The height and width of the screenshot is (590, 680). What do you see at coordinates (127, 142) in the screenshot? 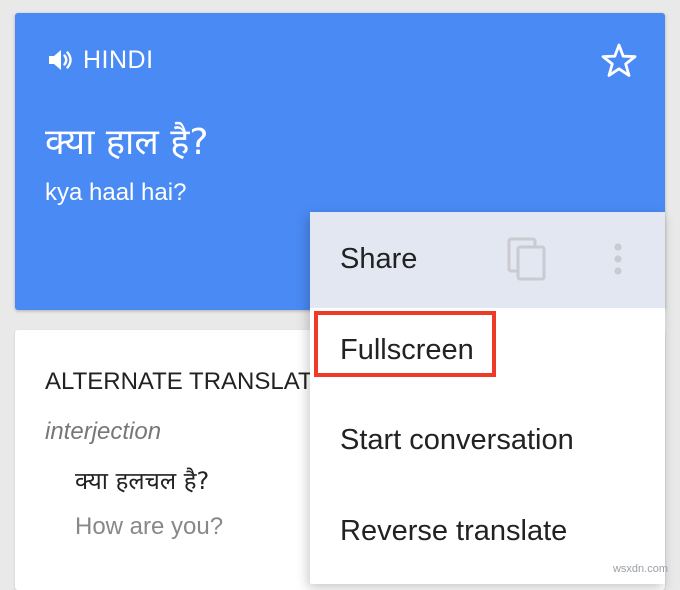
I see `source-text: क्या हाल है?` at bounding box center [127, 142].